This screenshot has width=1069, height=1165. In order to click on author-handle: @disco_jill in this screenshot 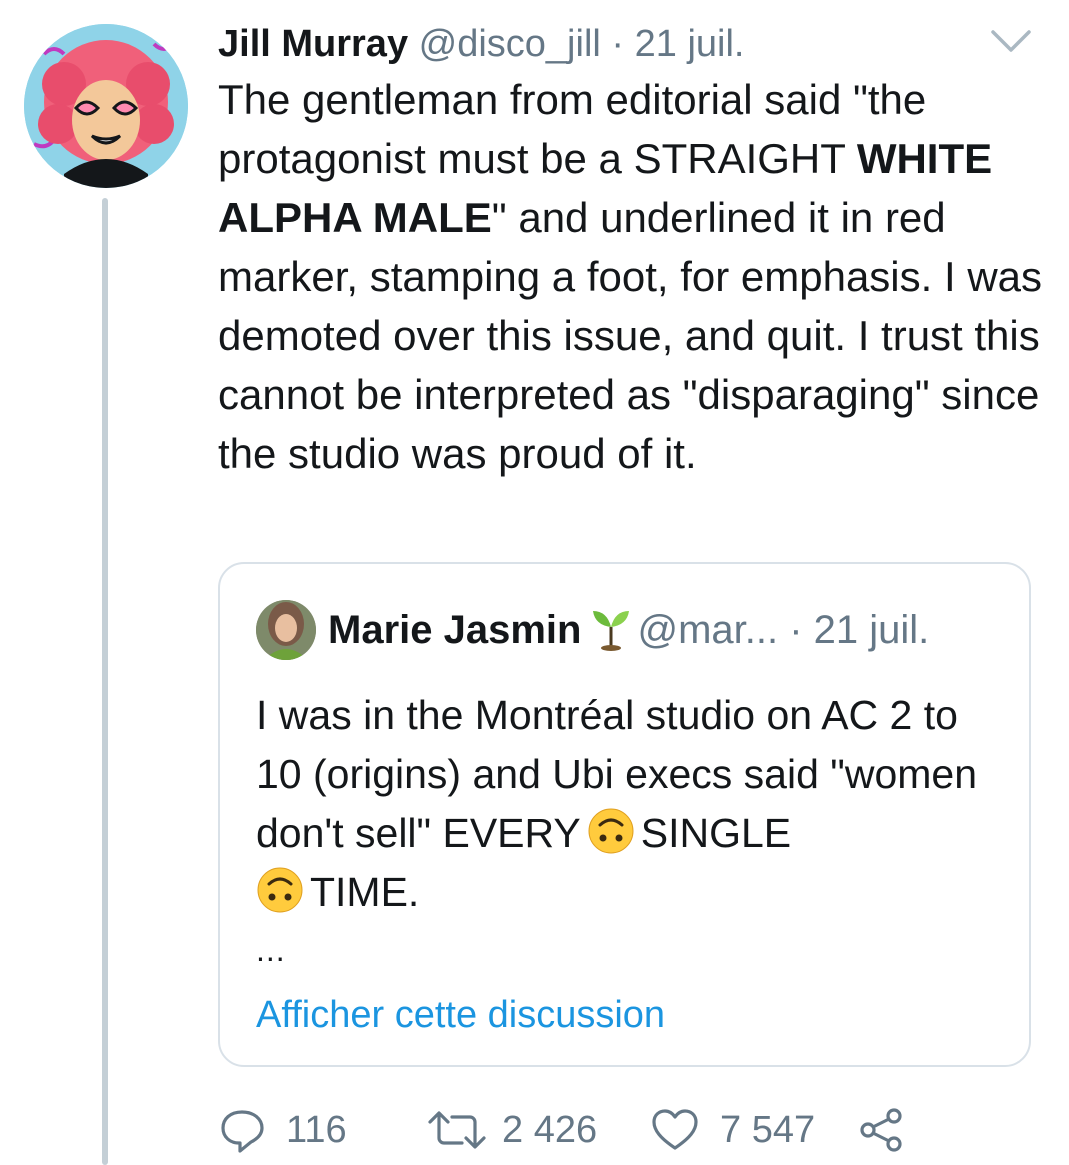, I will do `click(510, 44)`.